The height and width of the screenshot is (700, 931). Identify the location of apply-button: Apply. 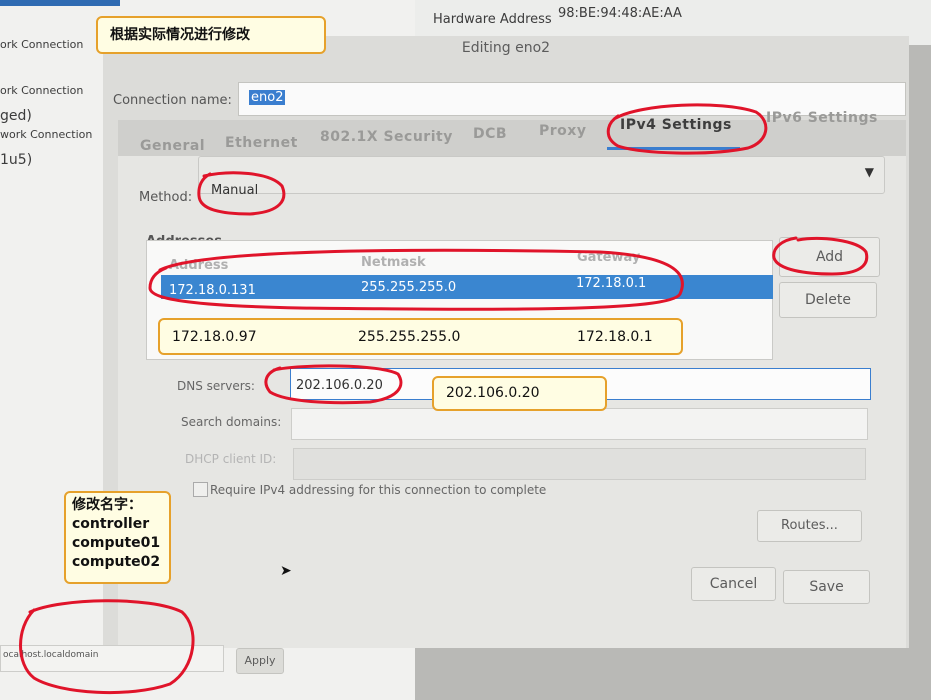
(260, 661).